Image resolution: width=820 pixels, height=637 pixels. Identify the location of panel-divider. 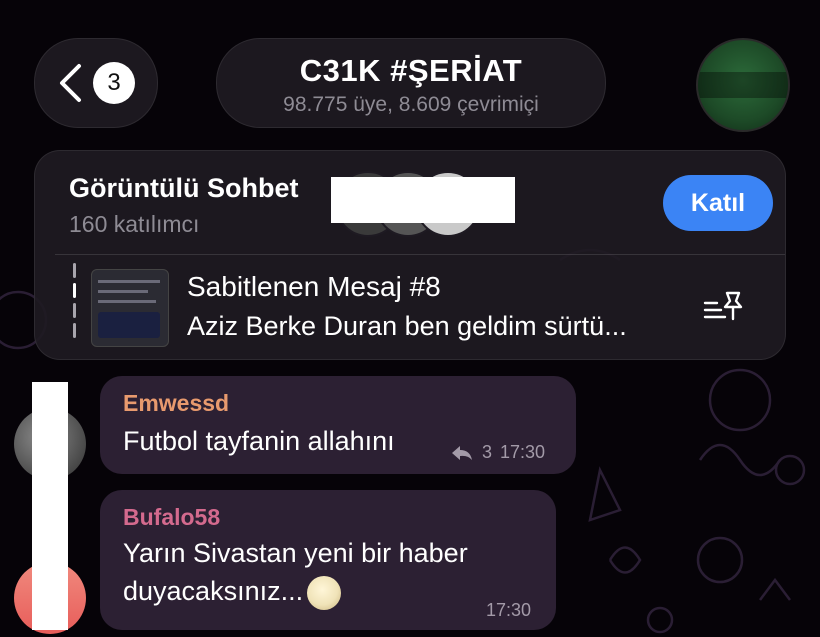
(420, 254).